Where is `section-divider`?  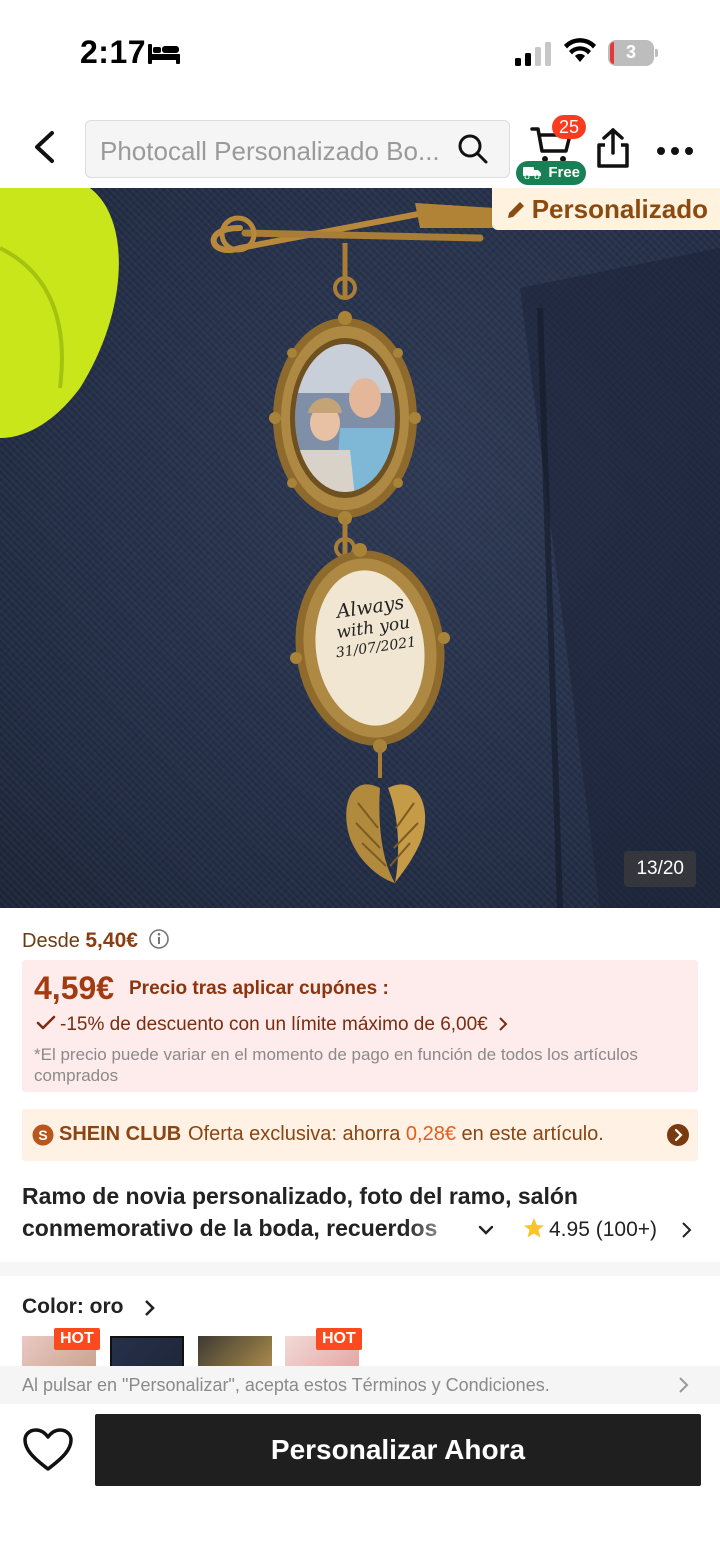 section-divider is located at coordinates (360, 1269).